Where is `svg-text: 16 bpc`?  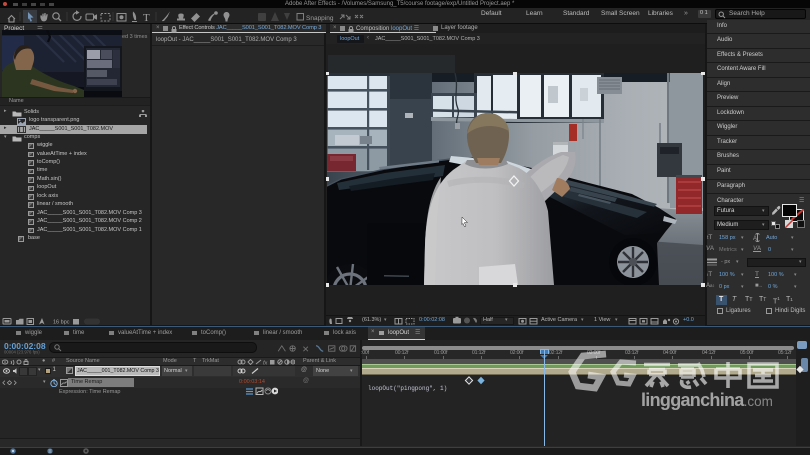 svg-text: 16 bpc is located at coordinates (61, 323).